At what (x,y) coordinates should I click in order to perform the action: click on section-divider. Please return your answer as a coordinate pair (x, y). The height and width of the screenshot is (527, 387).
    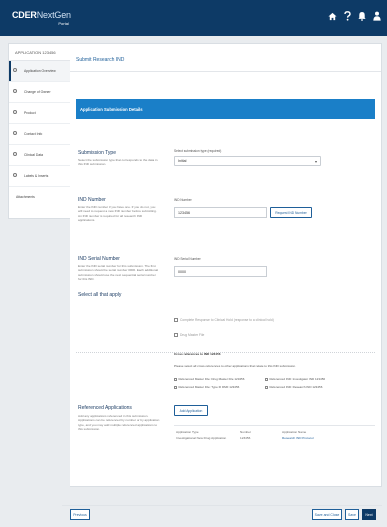
    Looking at the image, I should click on (225, 352).